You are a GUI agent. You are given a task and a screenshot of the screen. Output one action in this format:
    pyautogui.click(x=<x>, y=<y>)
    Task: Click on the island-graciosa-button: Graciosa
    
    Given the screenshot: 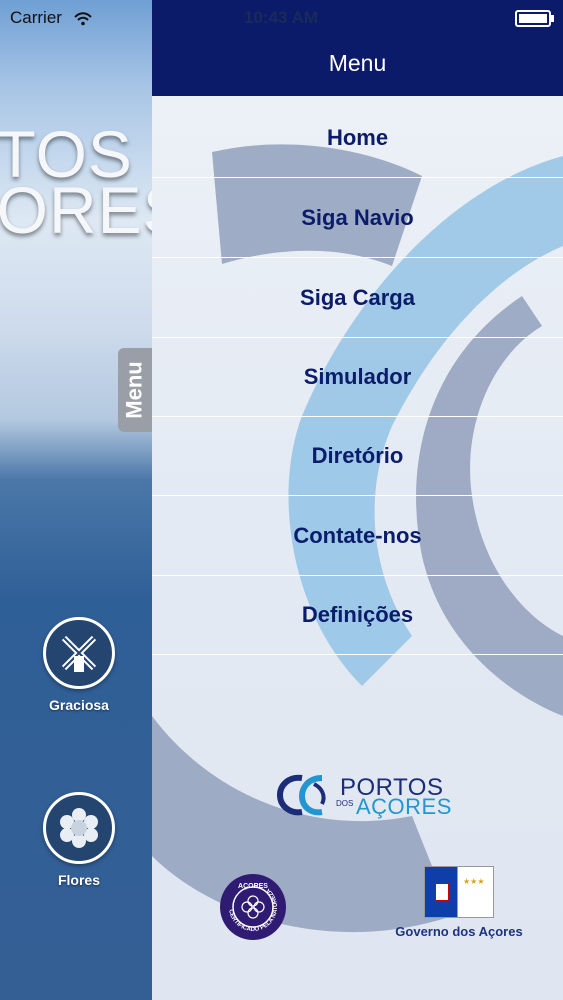 What is the action you would take?
    pyautogui.click(x=79, y=665)
    